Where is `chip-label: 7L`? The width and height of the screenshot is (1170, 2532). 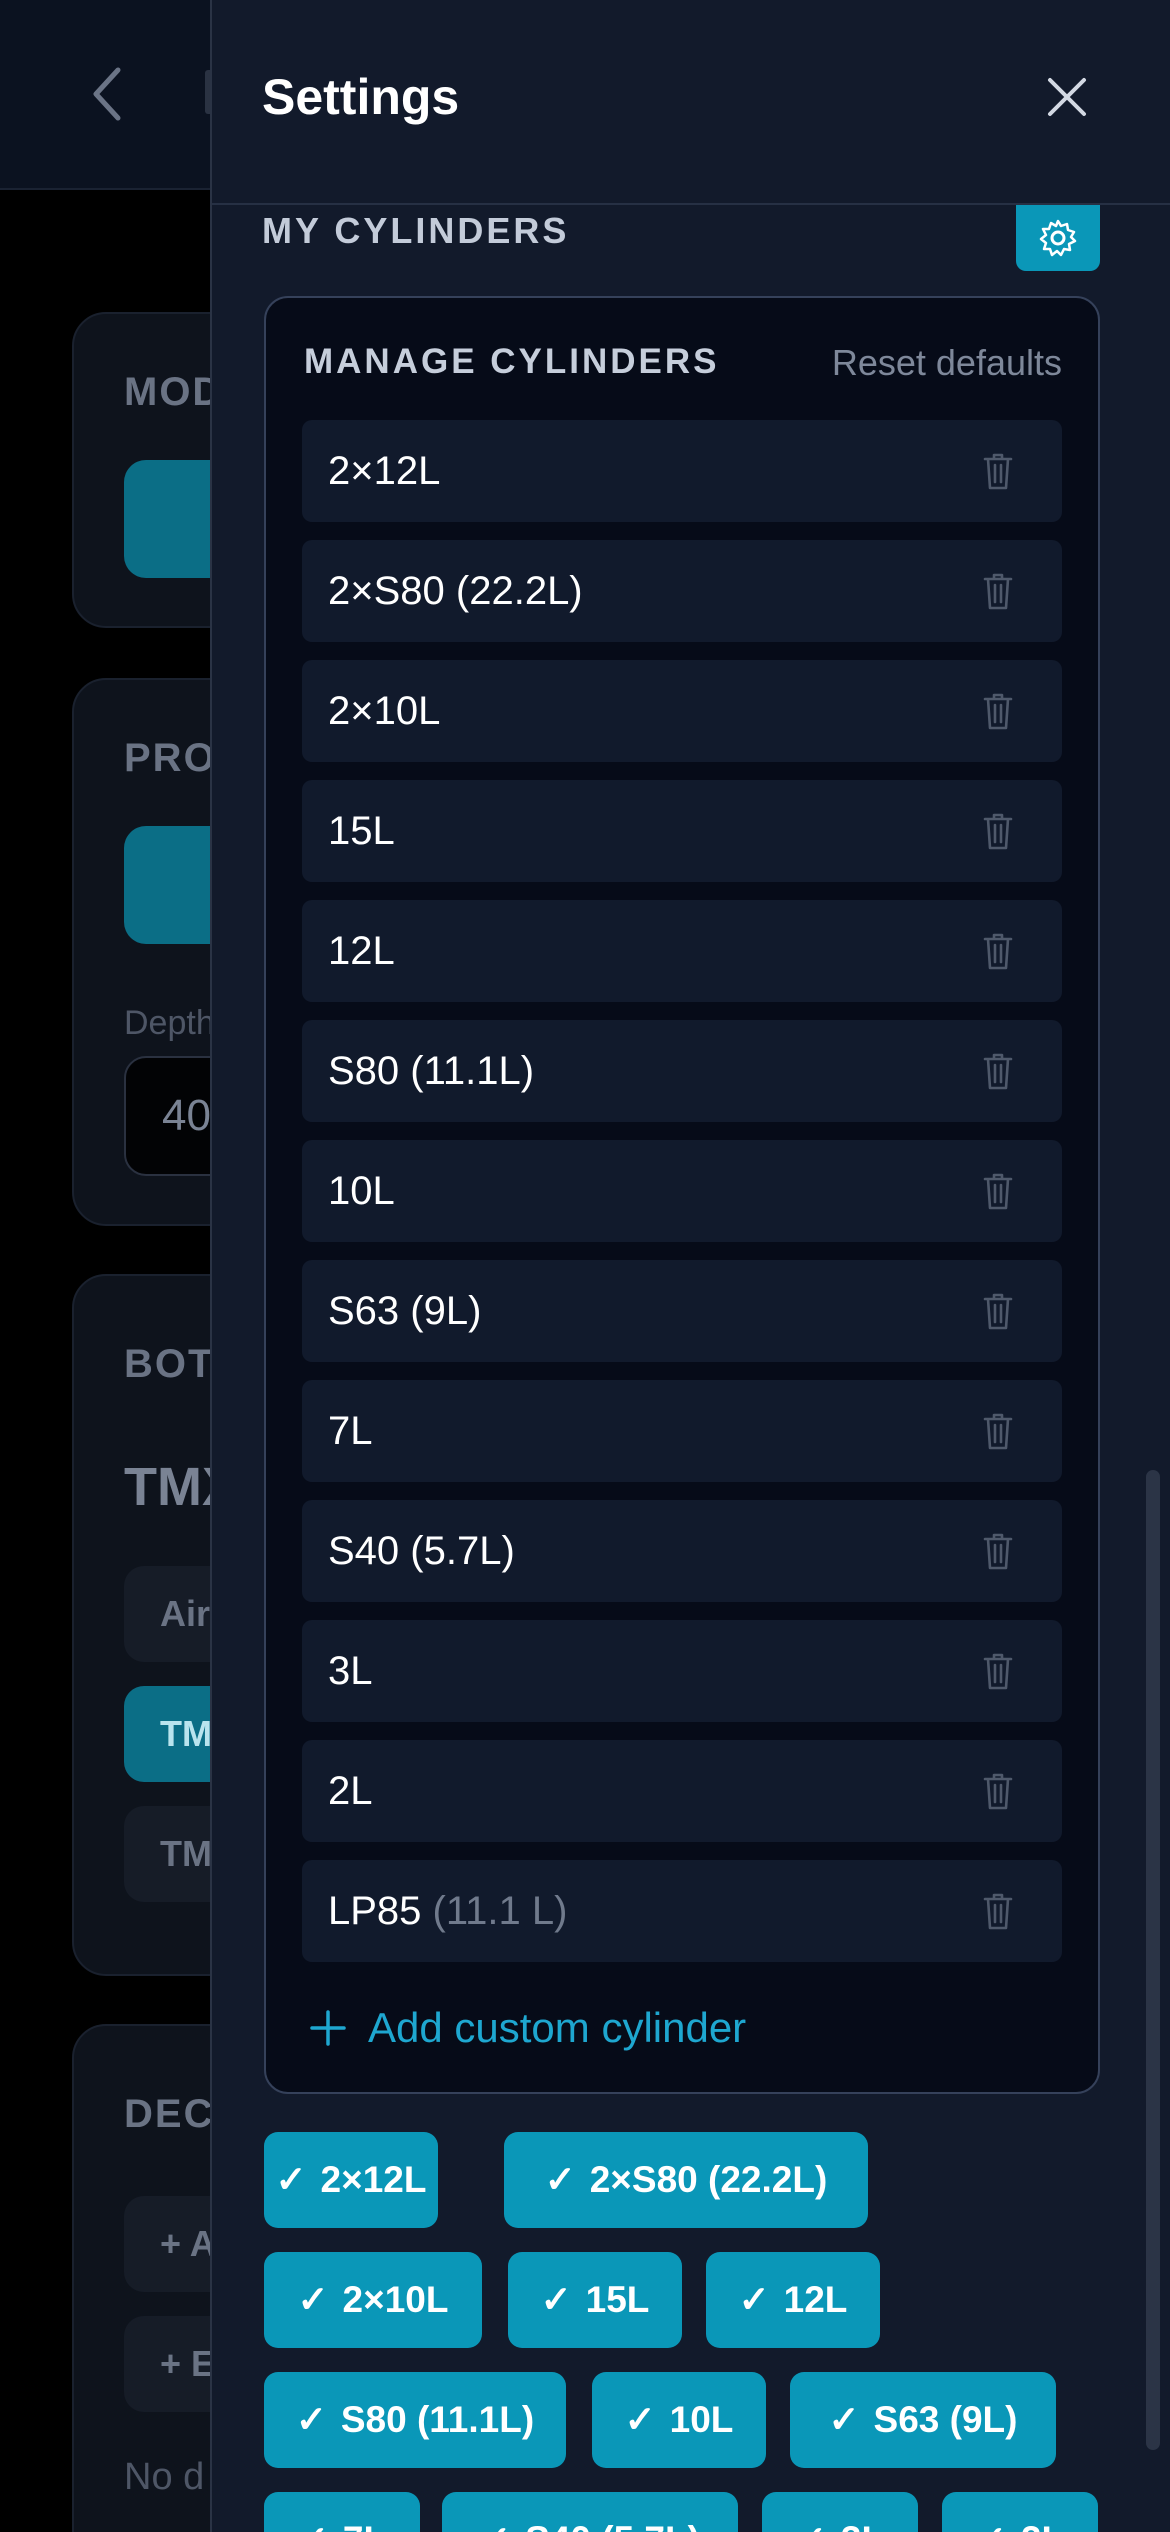 chip-label: 7L is located at coordinates (364, 2525).